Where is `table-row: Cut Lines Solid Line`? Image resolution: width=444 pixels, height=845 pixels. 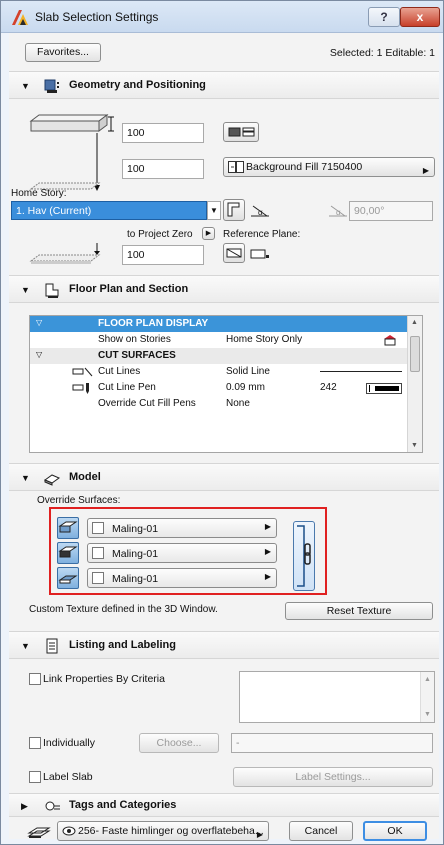
table-row: Cut Lines Solid Line is located at coordinates (219, 372).